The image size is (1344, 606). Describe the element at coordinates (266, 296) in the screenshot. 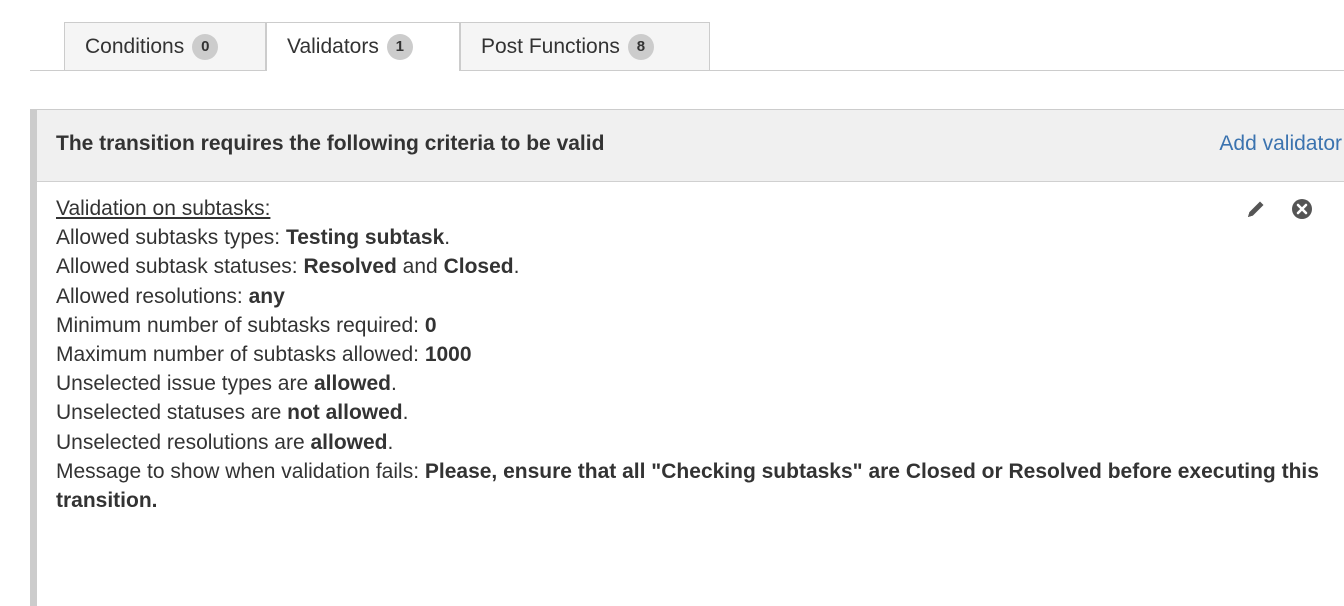

I see `line-value: any` at that location.